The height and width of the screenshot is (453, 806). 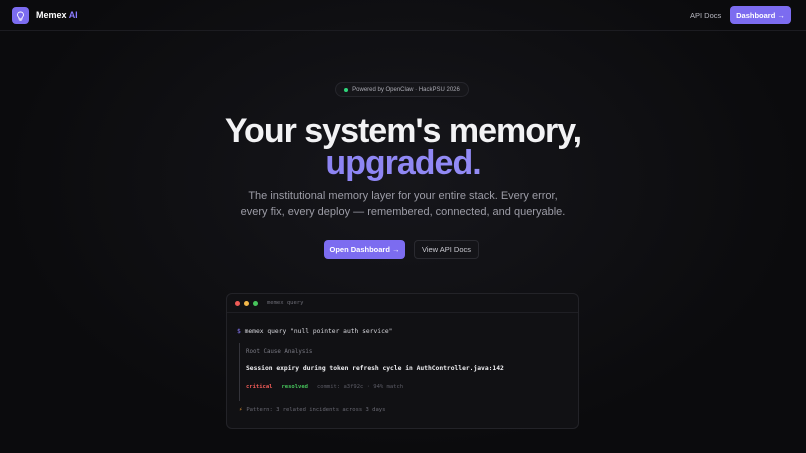 I want to click on powered-by-badge: Powered by OpenClaw · HackPSU 2026, so click(x=402, y=89).